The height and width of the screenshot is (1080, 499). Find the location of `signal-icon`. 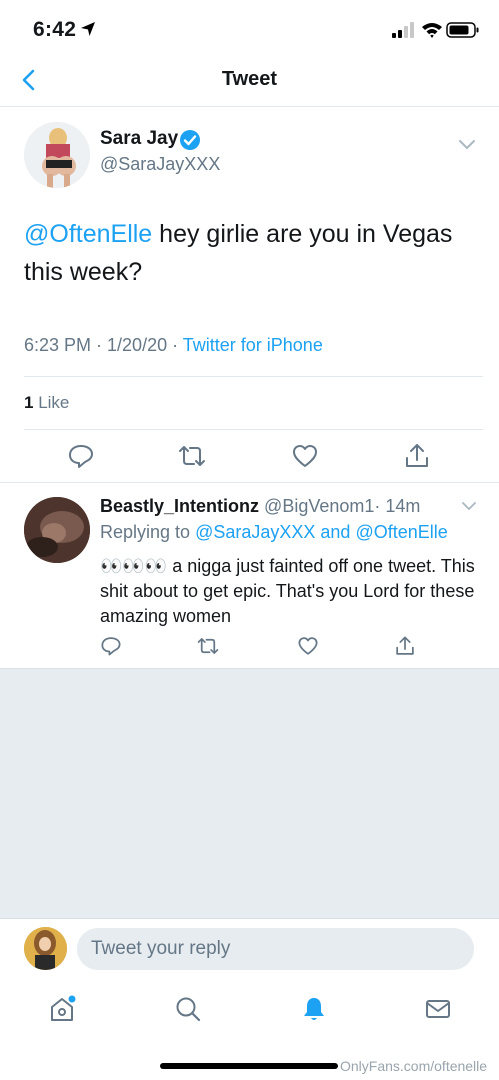

signal-icon is located at coordinates (403, 30).